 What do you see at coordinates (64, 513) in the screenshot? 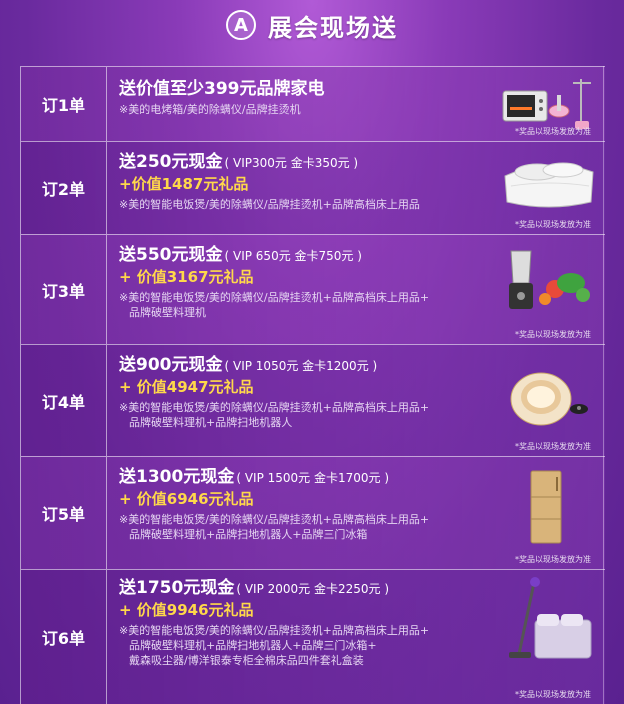
I see `row-label: 订5单` at bounding box center [64, 513].